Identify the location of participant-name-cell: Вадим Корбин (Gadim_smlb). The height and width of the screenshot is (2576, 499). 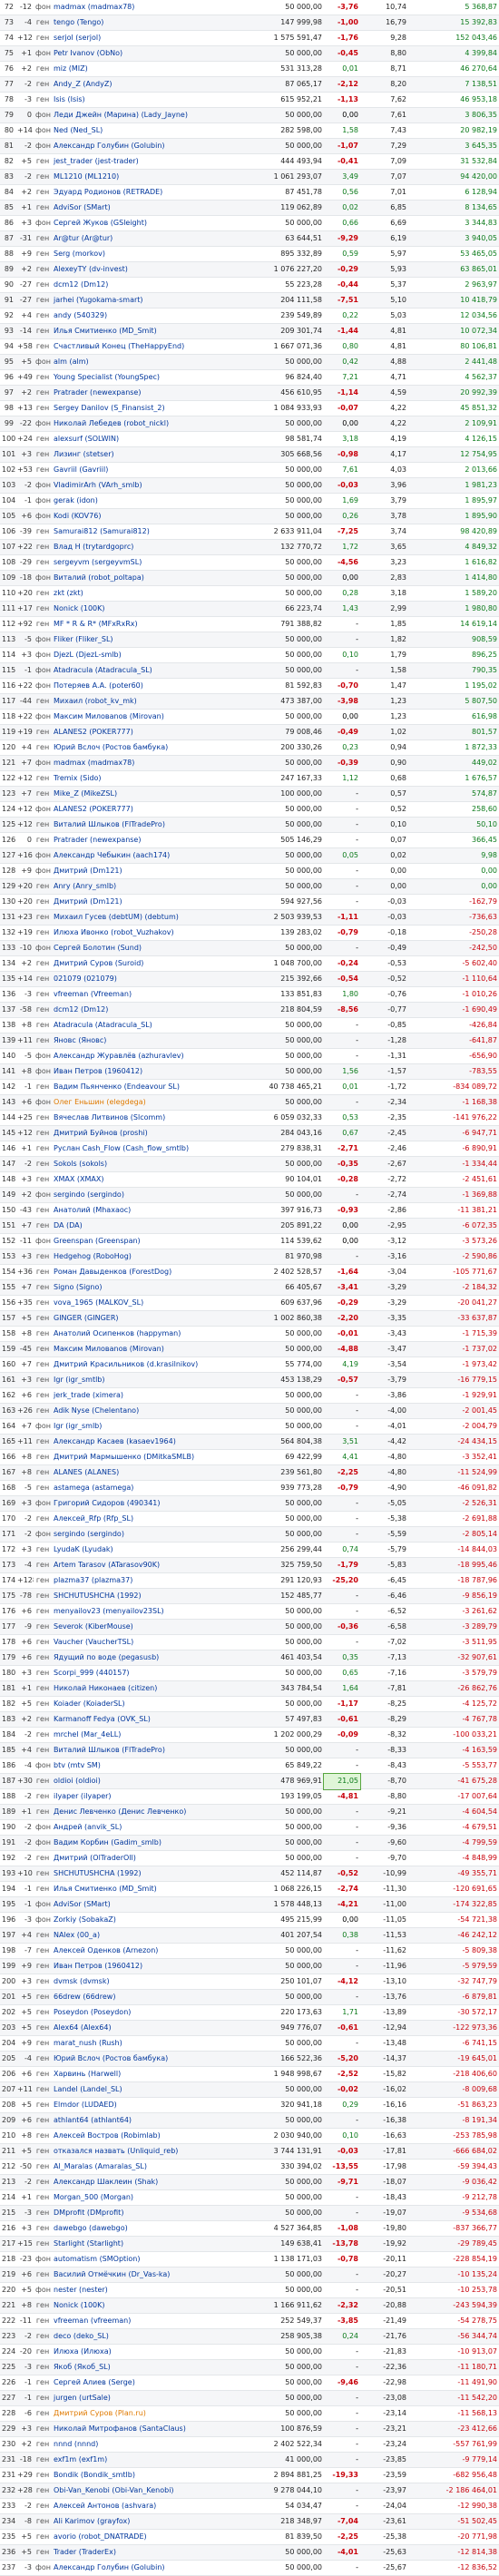
(142, 1843).